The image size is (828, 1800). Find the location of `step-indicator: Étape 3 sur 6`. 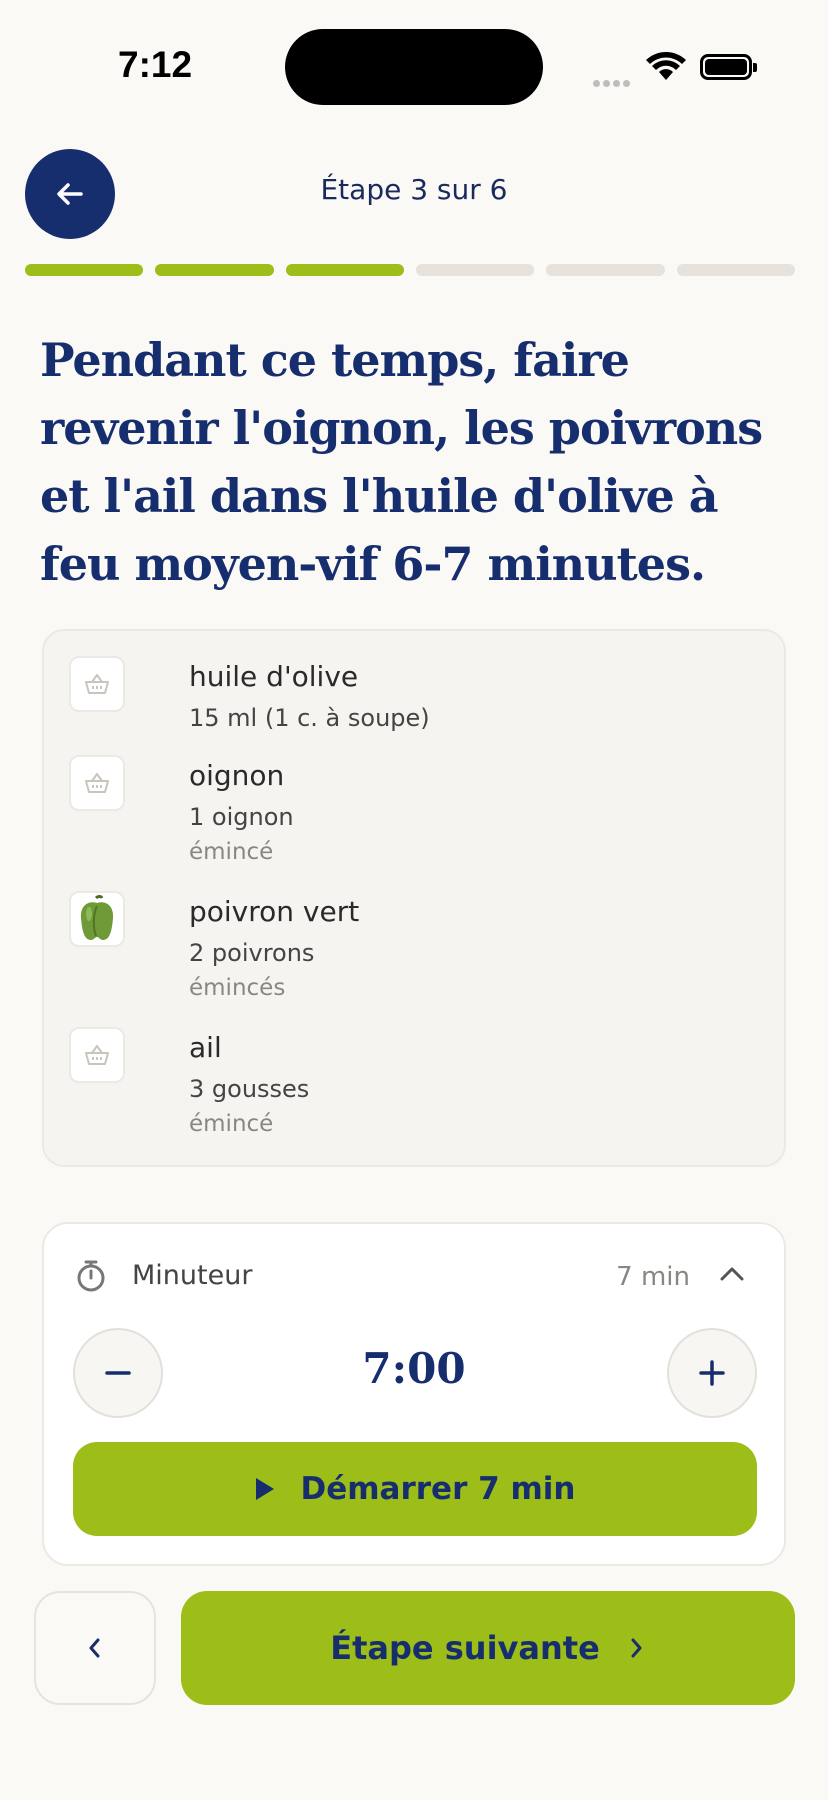

step-indicator: Étape 3 sur 6 is located at coordinates (414, 189).